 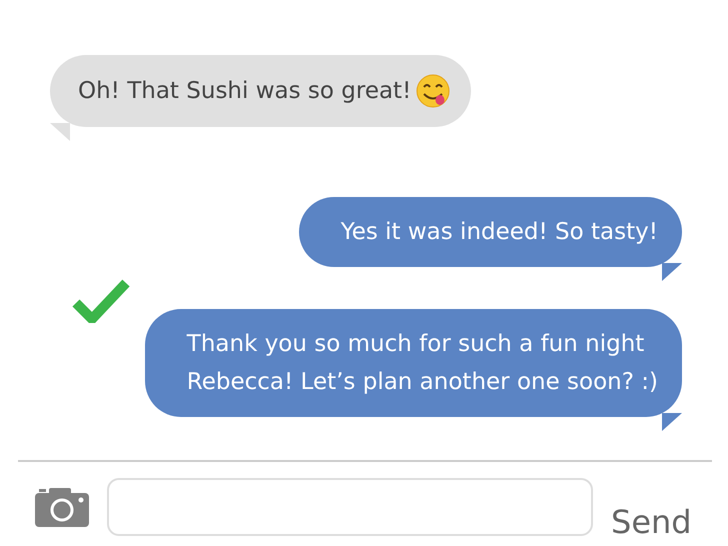 What do you see at coordinates (499, 232) in the screenshot?
I see `message-text: Yes it was indeed! So tasty!` at bounding box center [499, 232].